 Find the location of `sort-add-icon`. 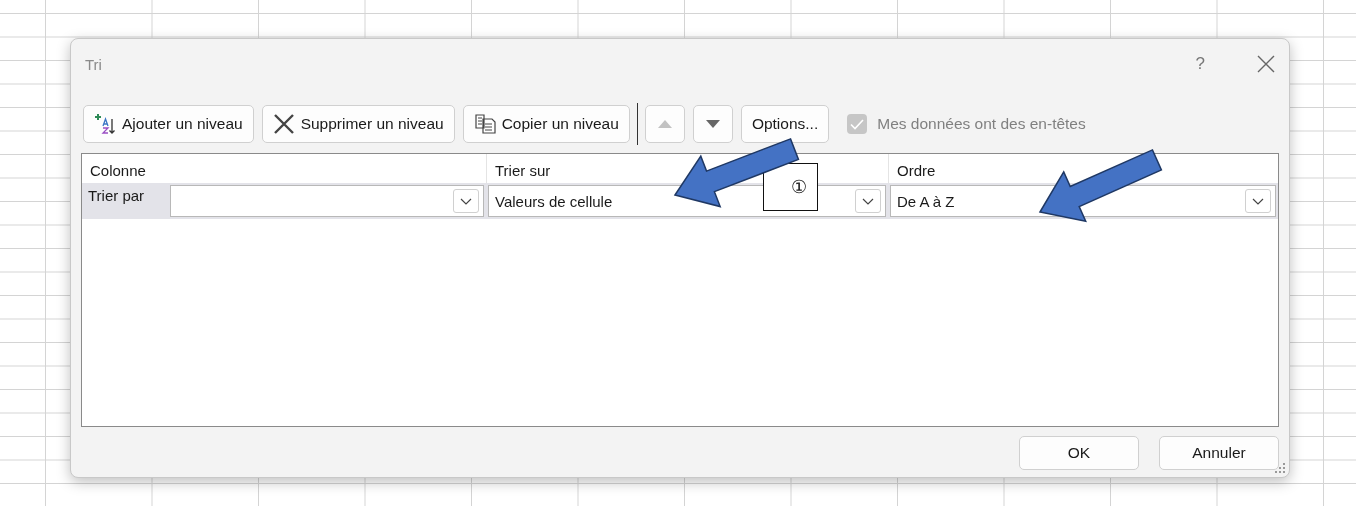

sort-add-icon is located at coordinates (105, 124).